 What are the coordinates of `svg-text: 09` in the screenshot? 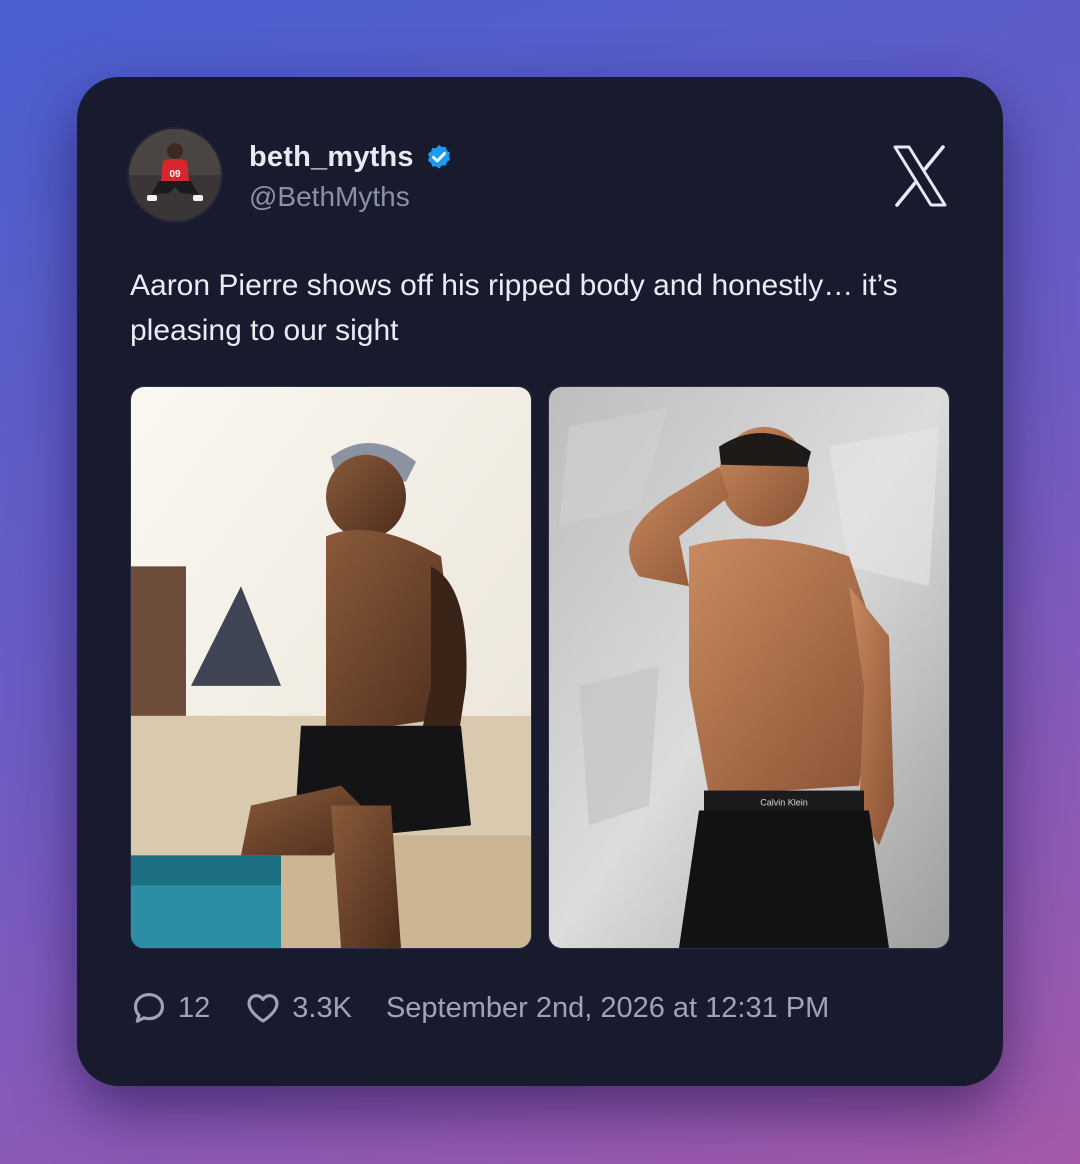 It's located at (175, 174).